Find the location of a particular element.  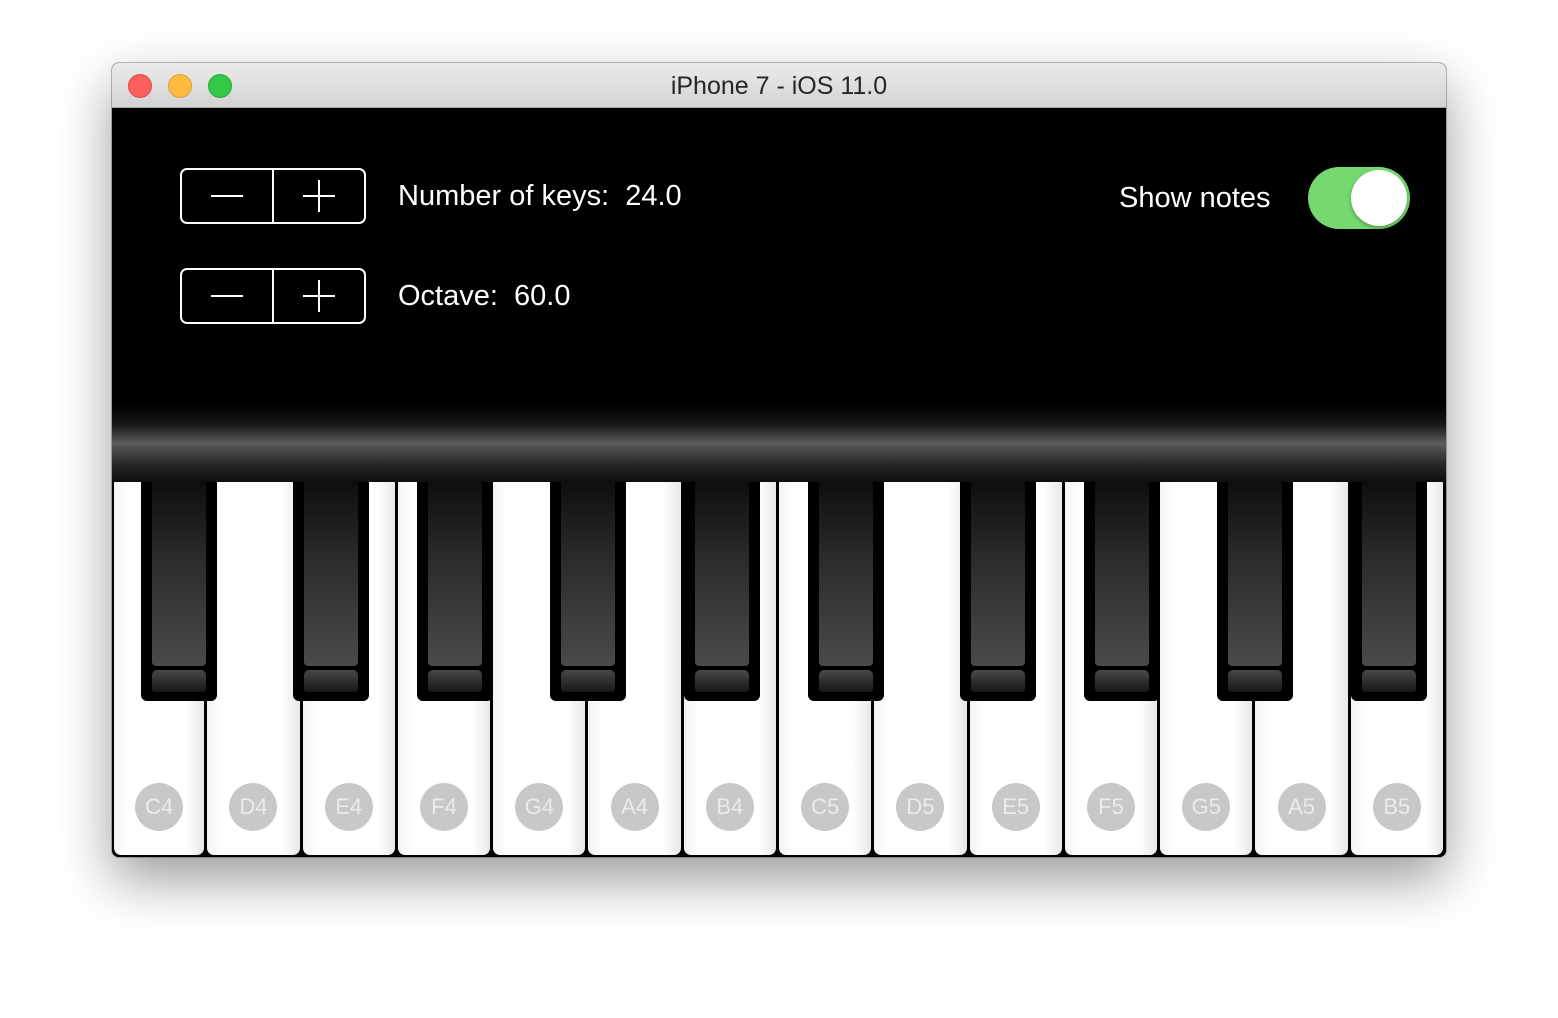

note-label: D5 is located at coordinates (920, 807).